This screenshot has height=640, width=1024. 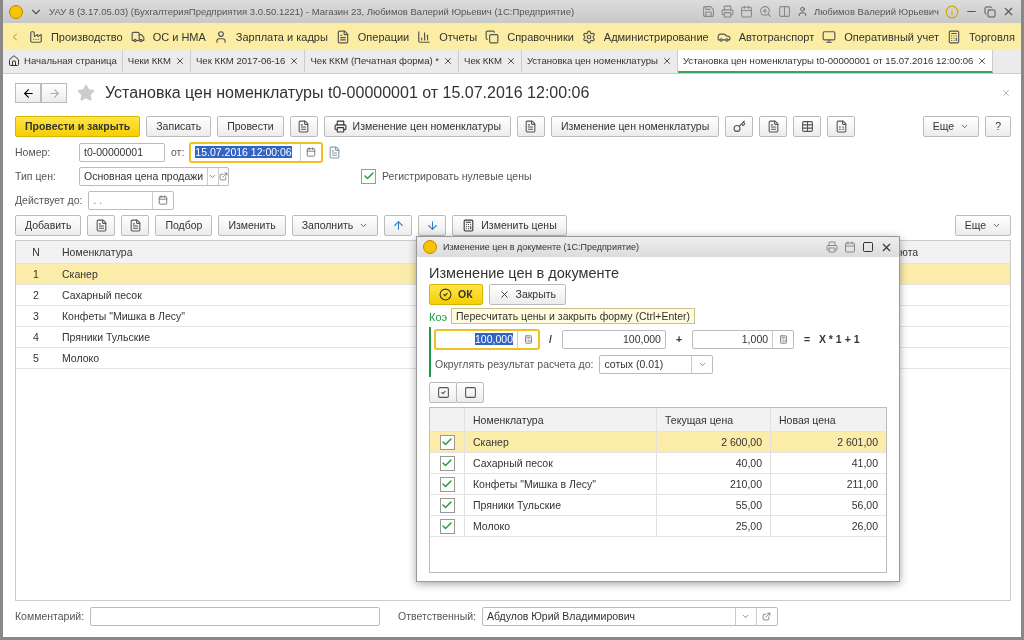 I want to click on table-cell-text: Пряники Тульские, so click(x=106, y=337).